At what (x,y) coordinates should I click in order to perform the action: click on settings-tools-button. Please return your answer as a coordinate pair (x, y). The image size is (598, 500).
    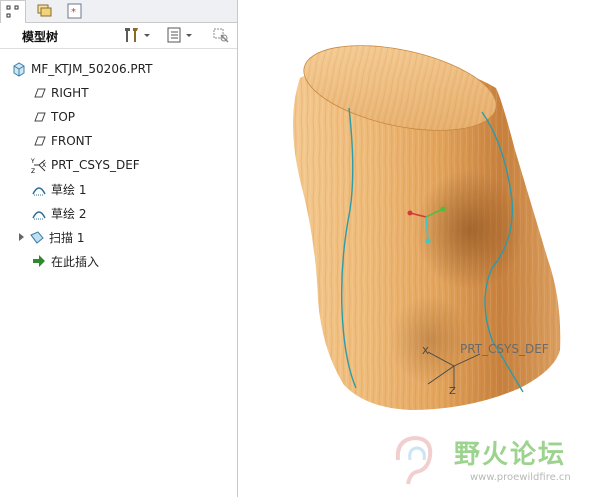
    Looking at the image, I should click on (137, 35).